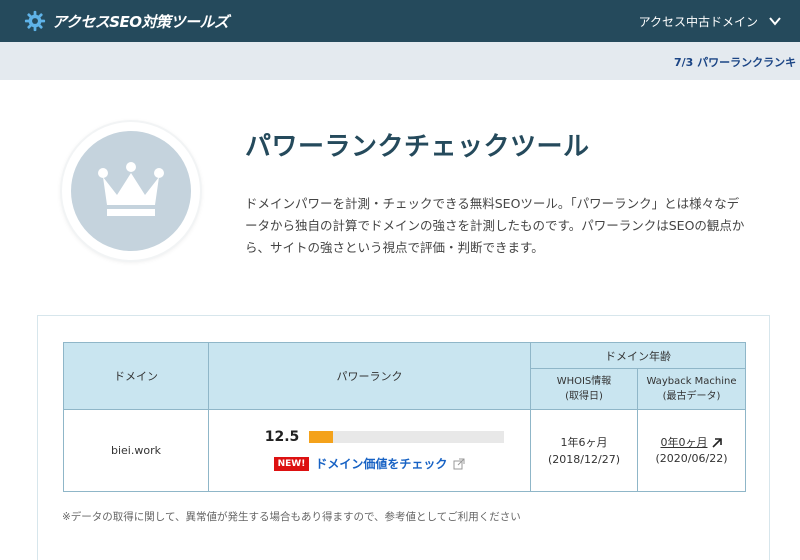 Image resolution: width=800 pixels, height=560 pixels. What do you see at coordinates (584, 381) in the screenshot?
I see `whois-header-line1: WHOIS情報` at bounding box center [584, 381].